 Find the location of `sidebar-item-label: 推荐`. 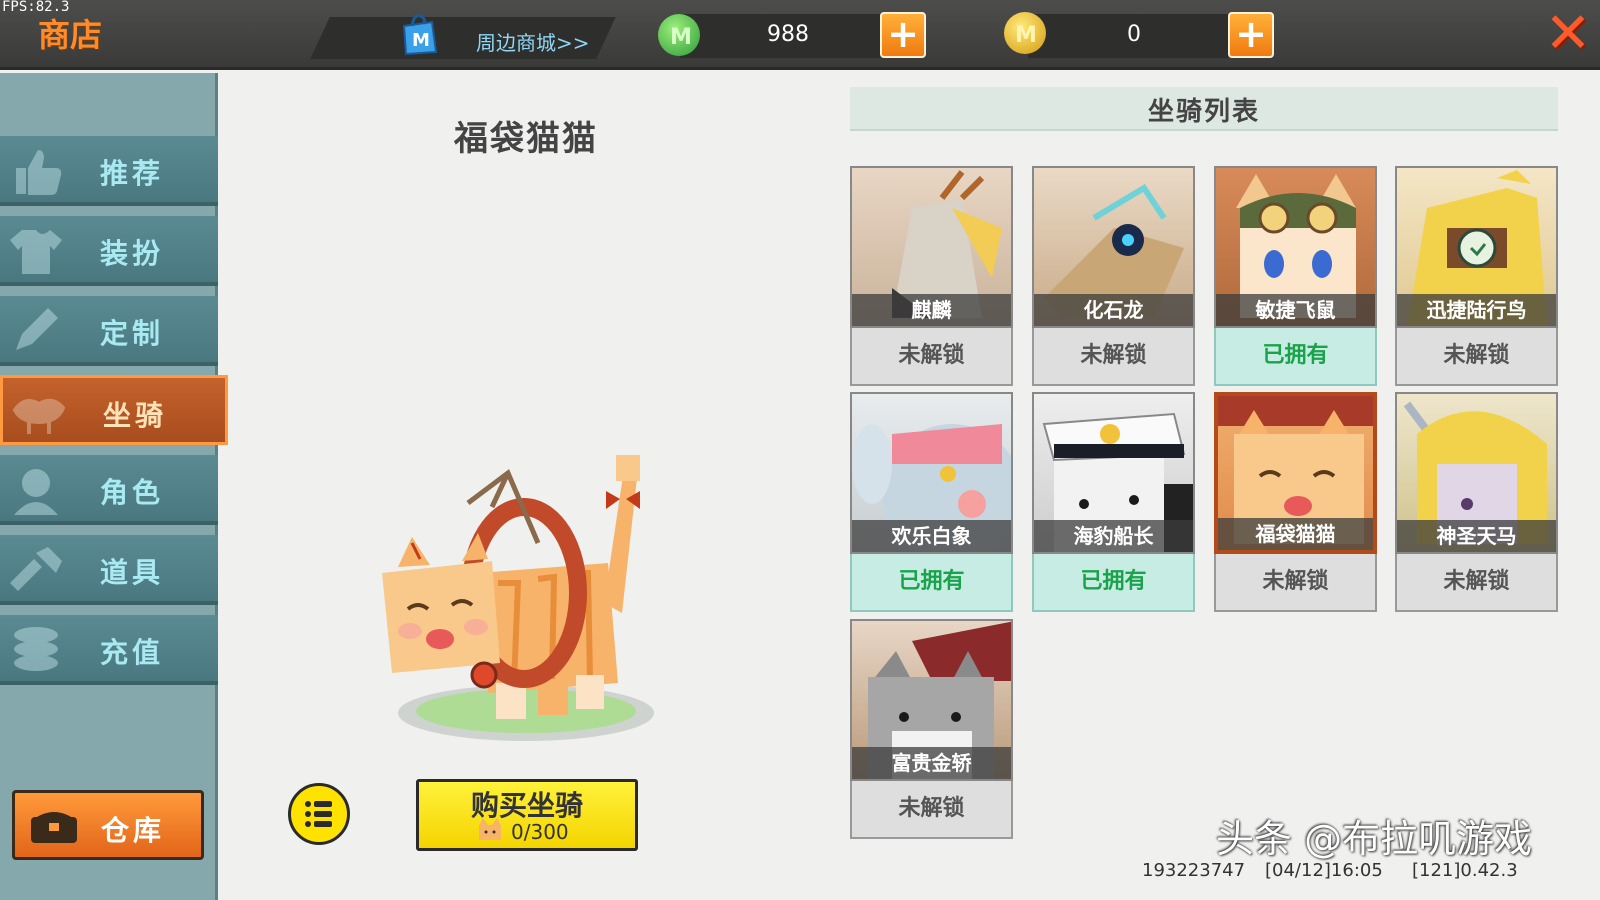

sidebar-item-label: 推荐 is located at coordinates (132, 173).